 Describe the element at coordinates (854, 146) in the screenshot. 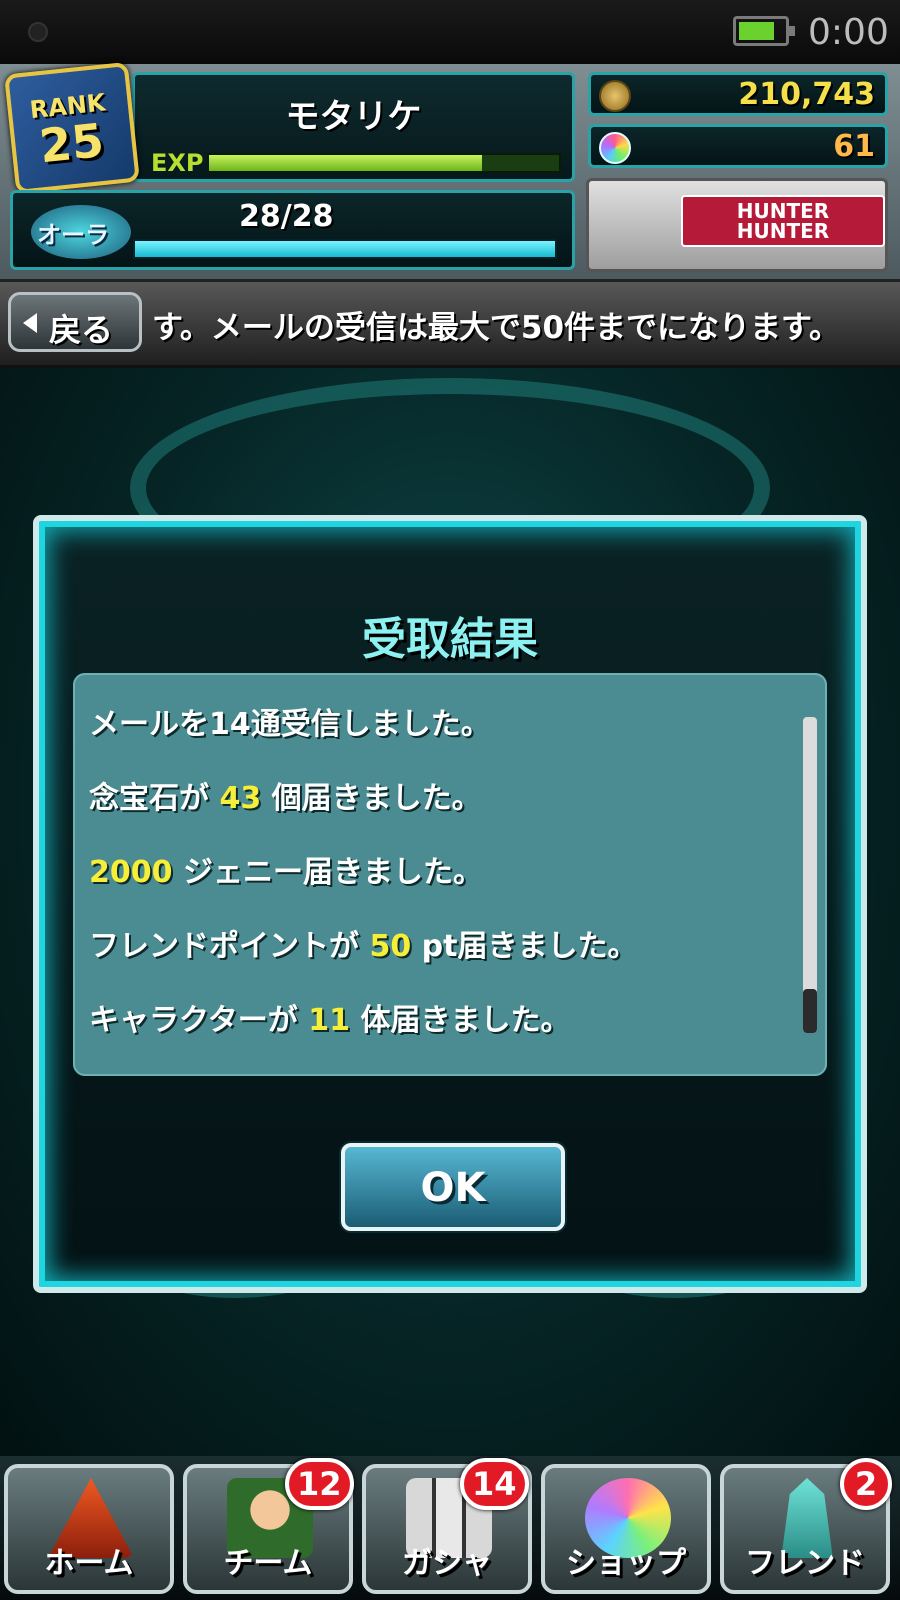

I see `gem-value: 61` at that location.